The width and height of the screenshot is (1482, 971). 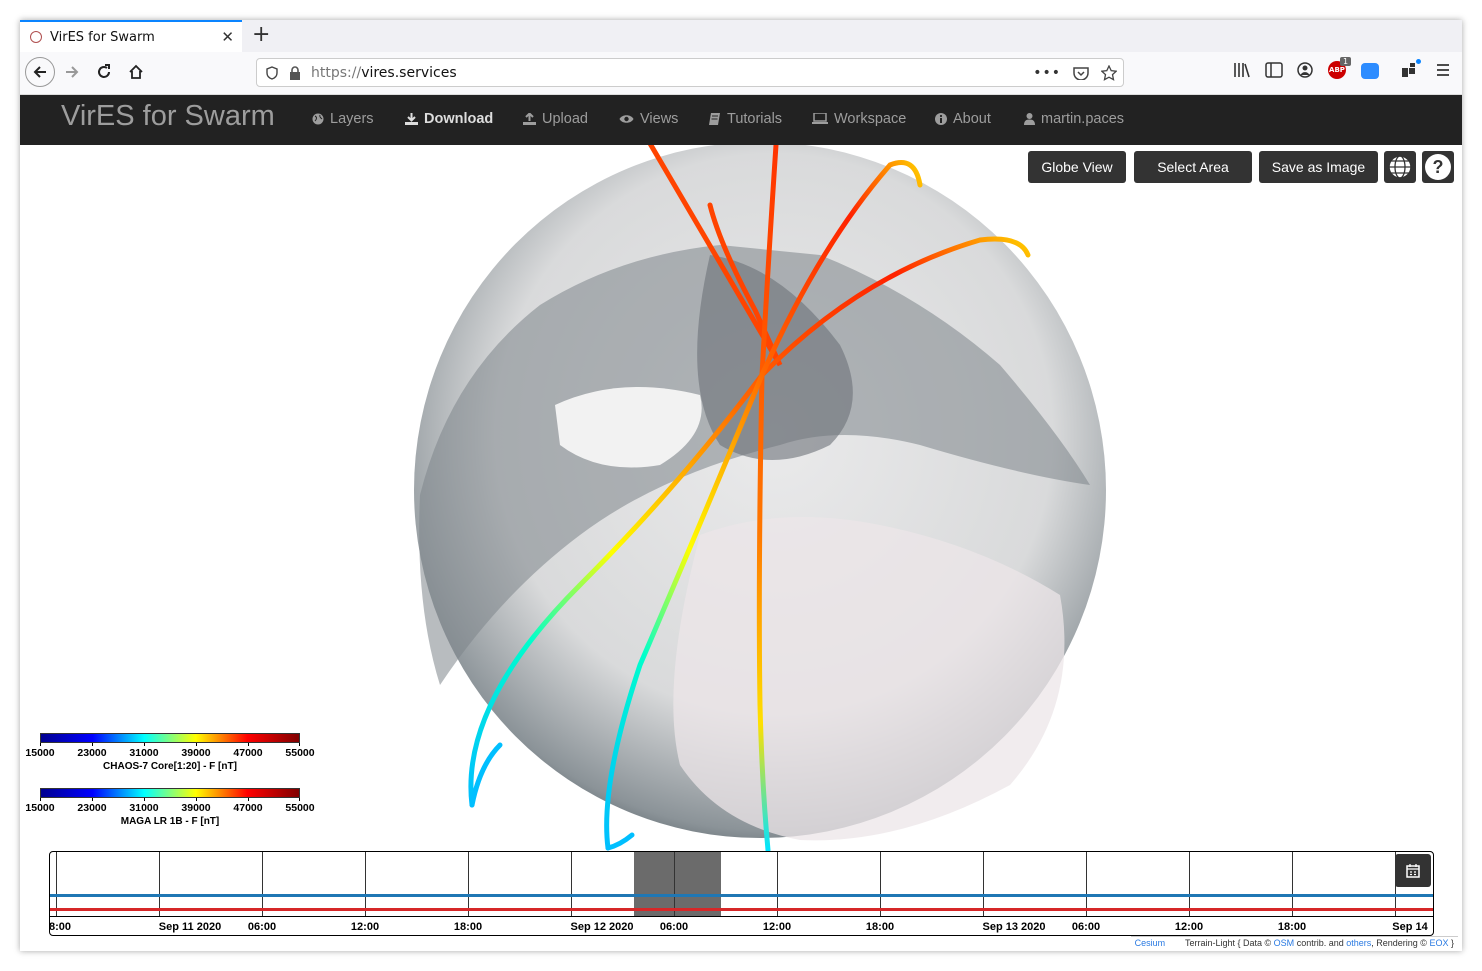 I want to click on menu-layers: Layers, so click(x=343, y=119).